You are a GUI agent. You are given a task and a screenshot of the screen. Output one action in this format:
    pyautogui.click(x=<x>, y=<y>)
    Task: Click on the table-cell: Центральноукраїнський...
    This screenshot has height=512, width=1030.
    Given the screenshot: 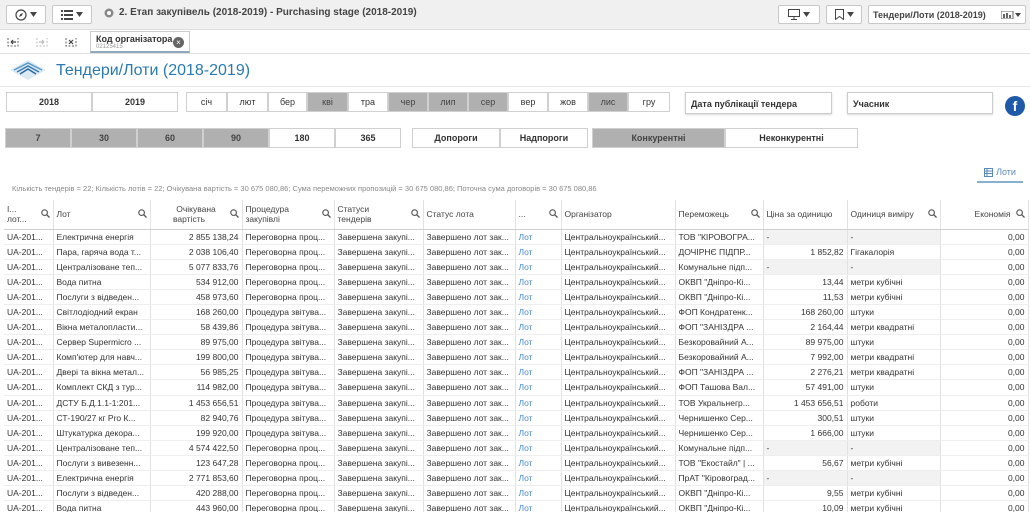 What is the action you would take?
    pyautogui.click(x=618, y=387)
    